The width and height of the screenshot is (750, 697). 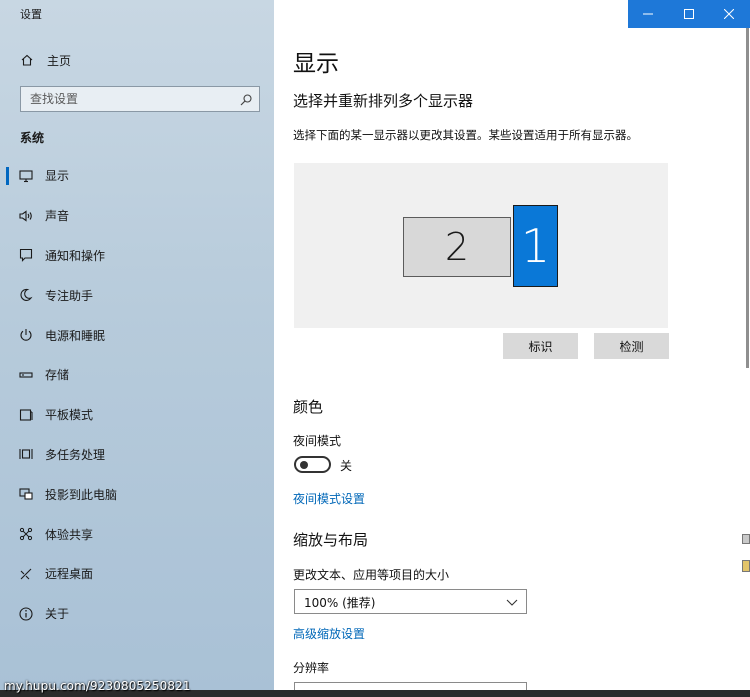 I want to click on minimize-button, so click(x=648, y=14).